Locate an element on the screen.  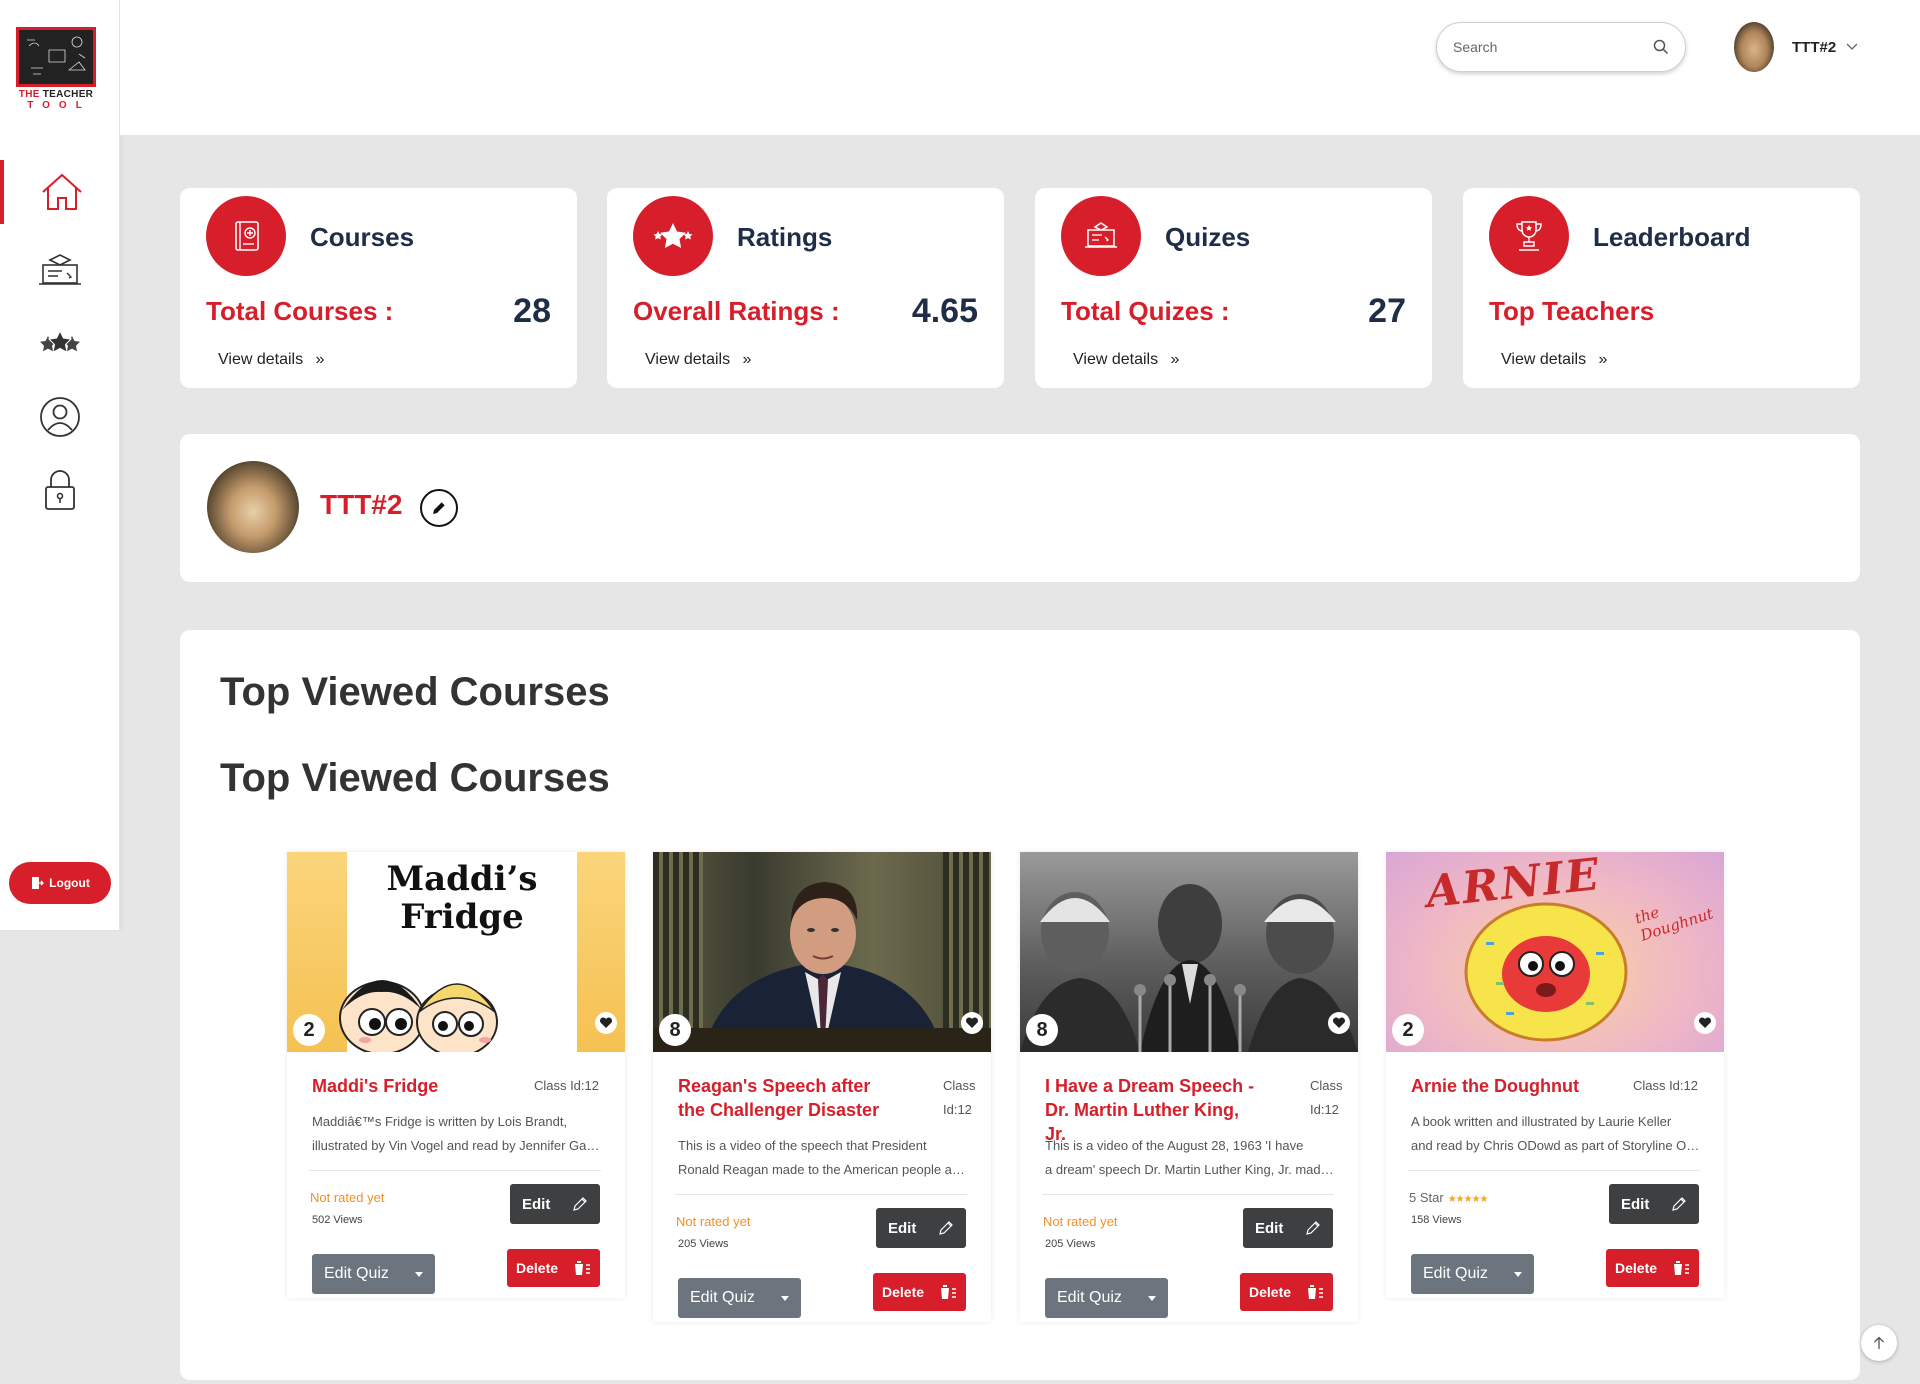
course-rating: Not rated yet is located at coordinates (347, 1197).